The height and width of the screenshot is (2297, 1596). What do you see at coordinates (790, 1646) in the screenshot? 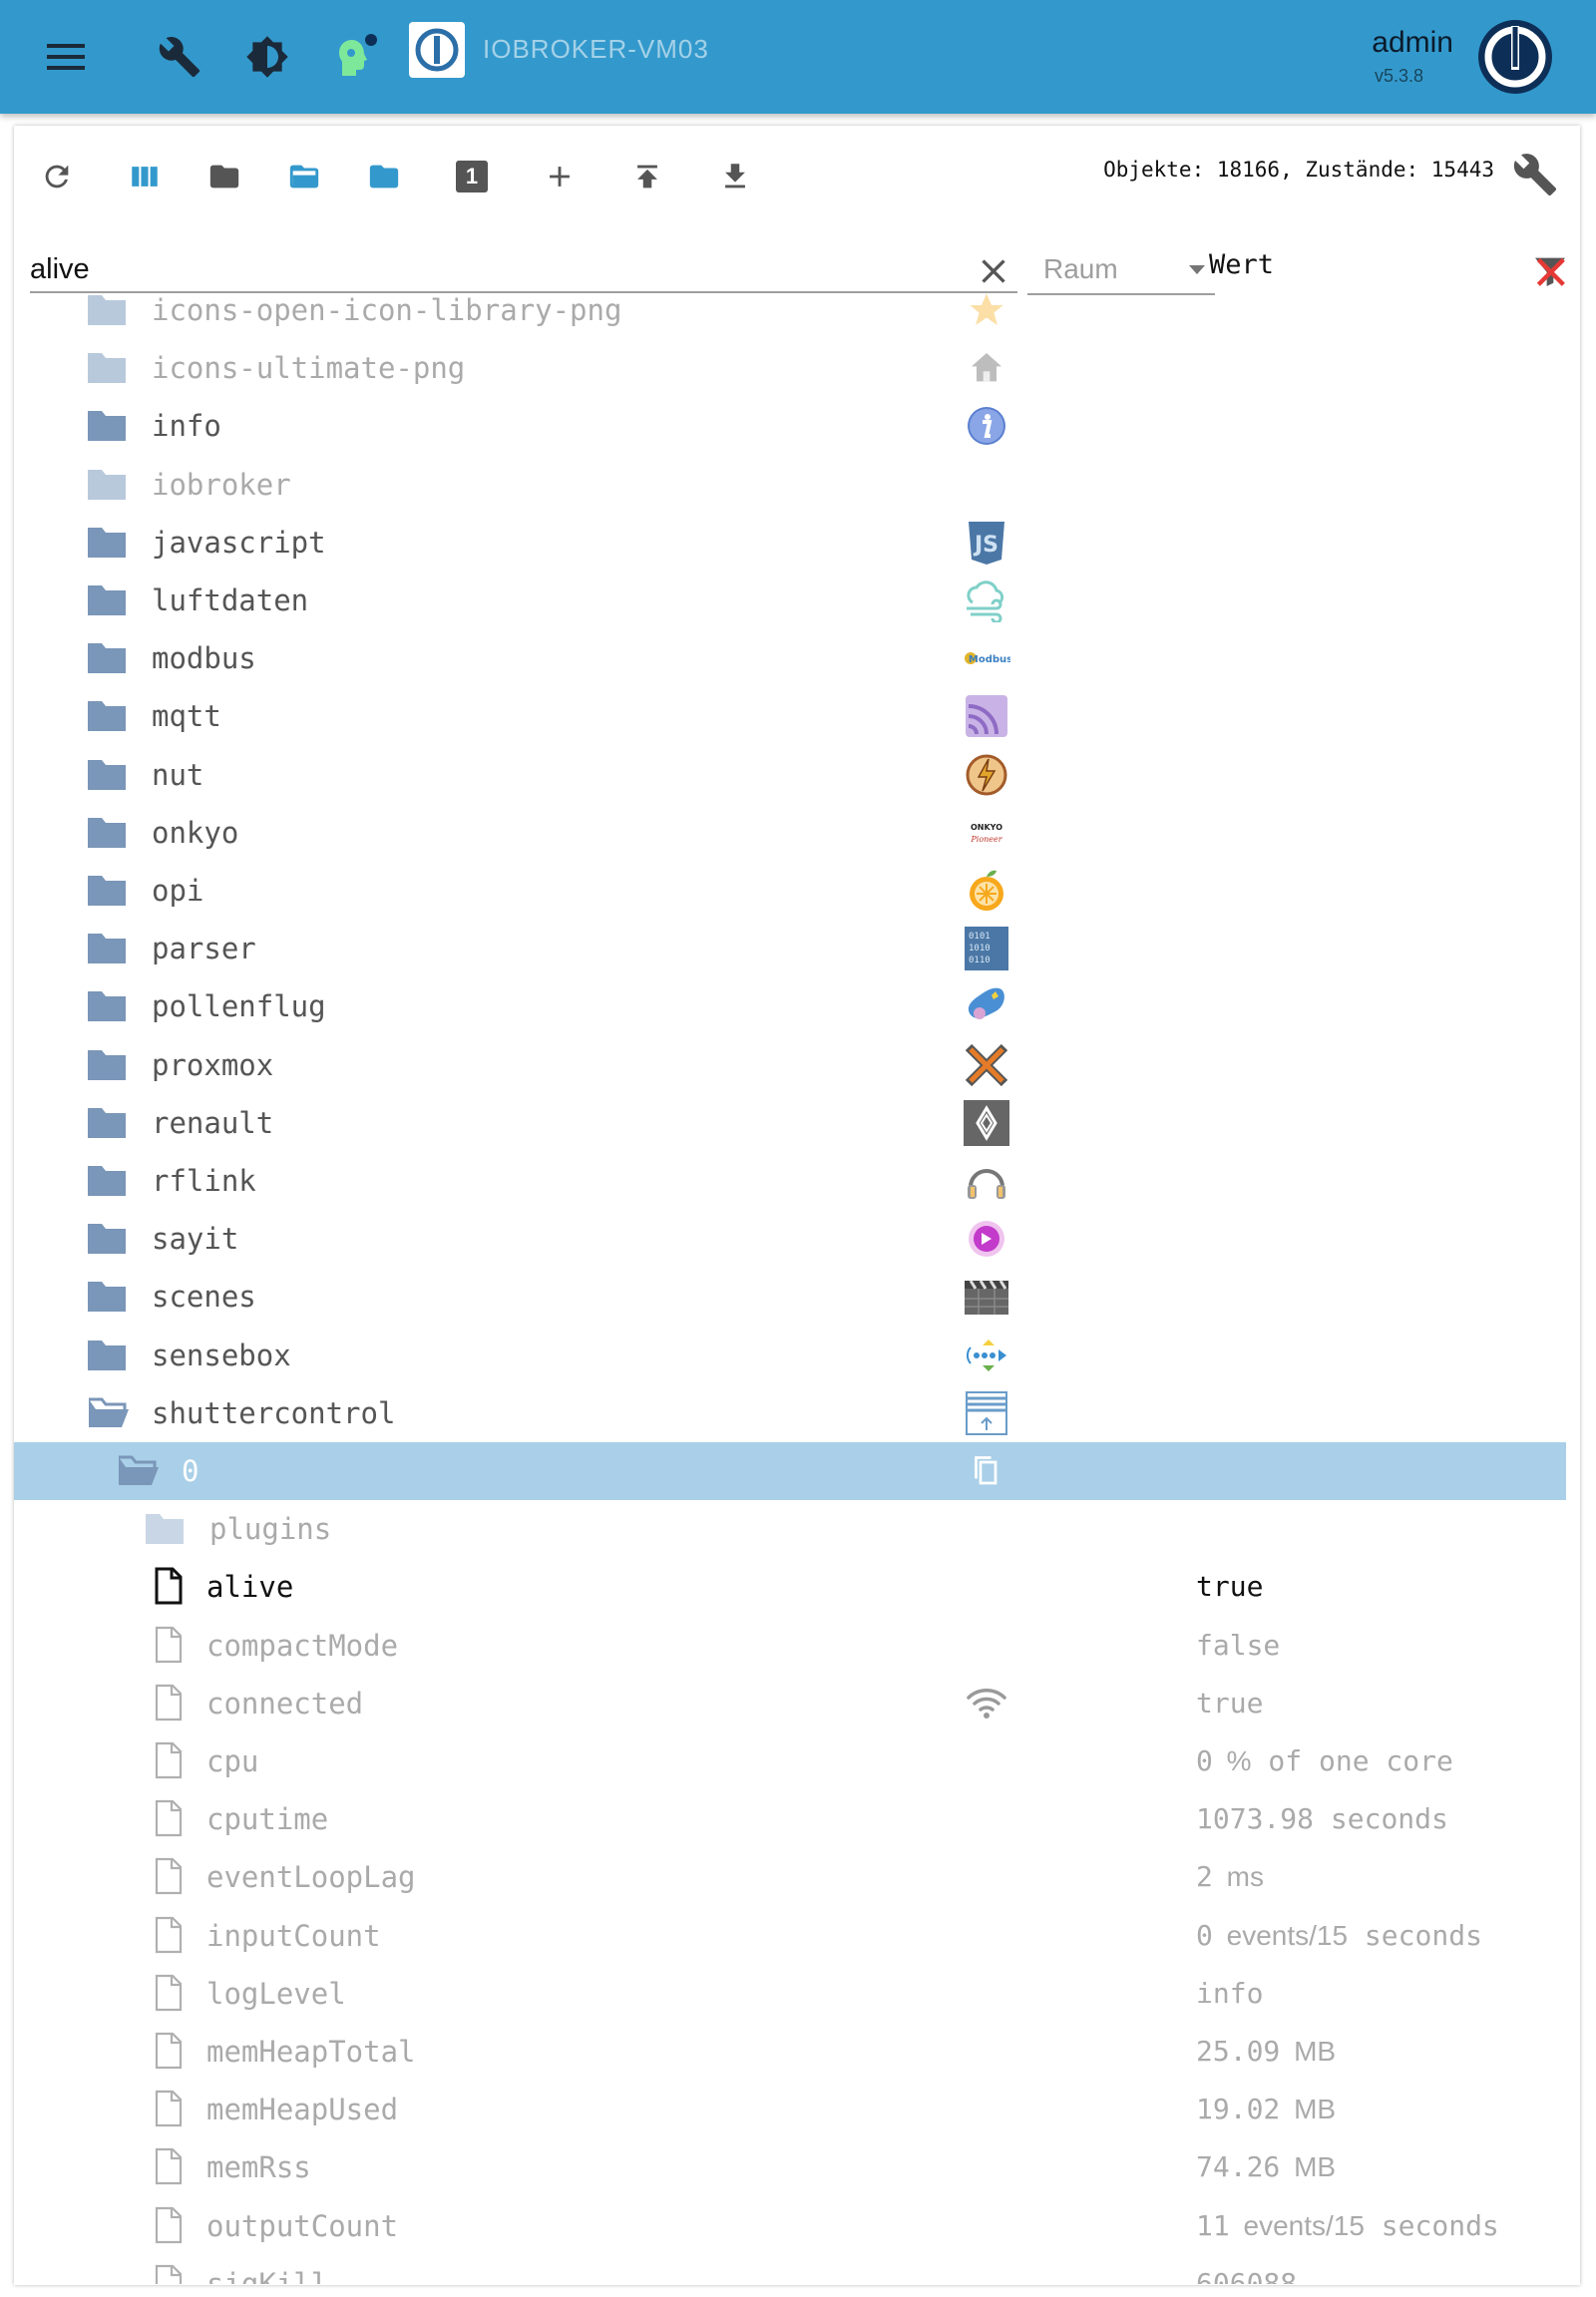
I see `tree-row-state: compactMode false` at bounding box center [790, 1646].